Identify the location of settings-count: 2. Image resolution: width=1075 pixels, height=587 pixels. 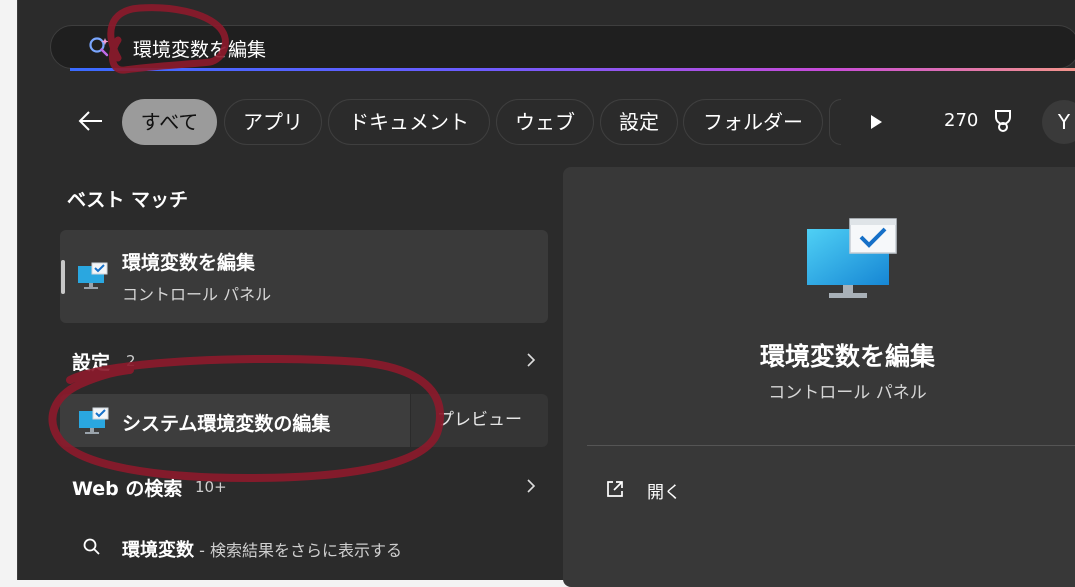
(131, 361).